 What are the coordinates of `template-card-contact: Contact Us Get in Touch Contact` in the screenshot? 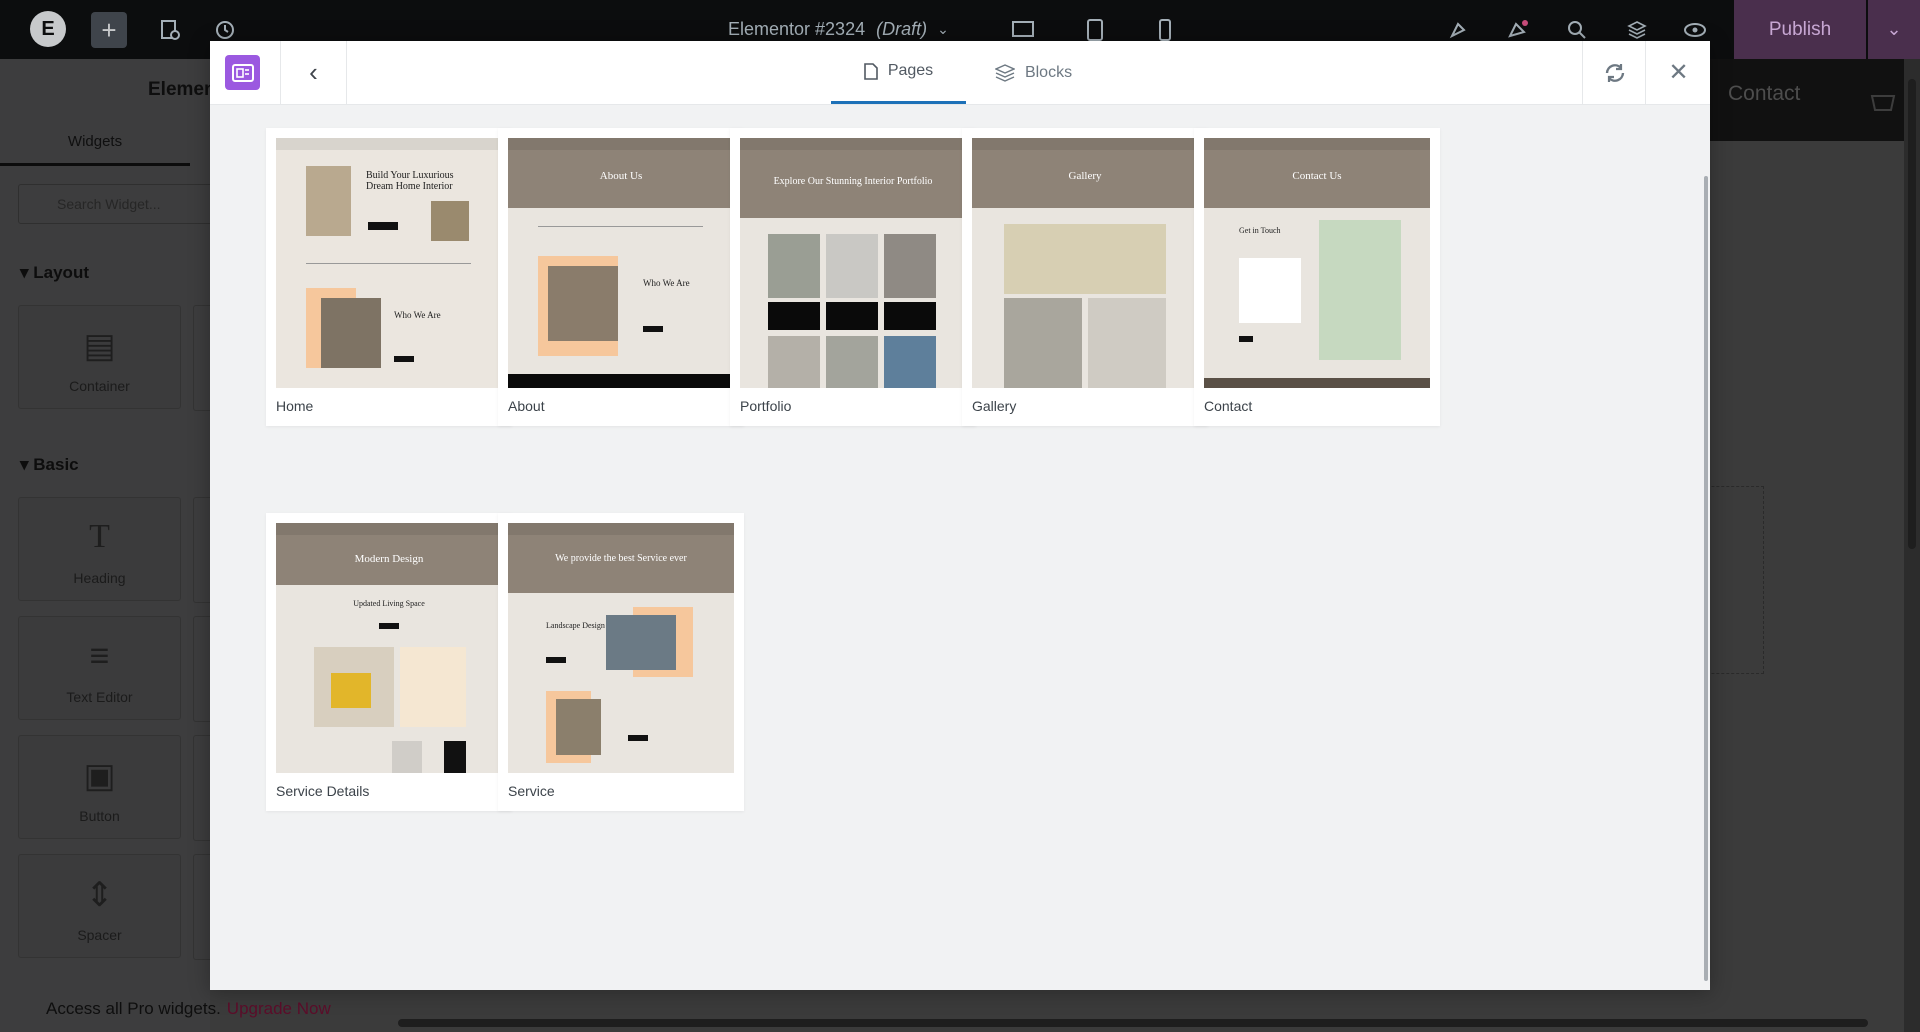 It's located at (1317, 277).